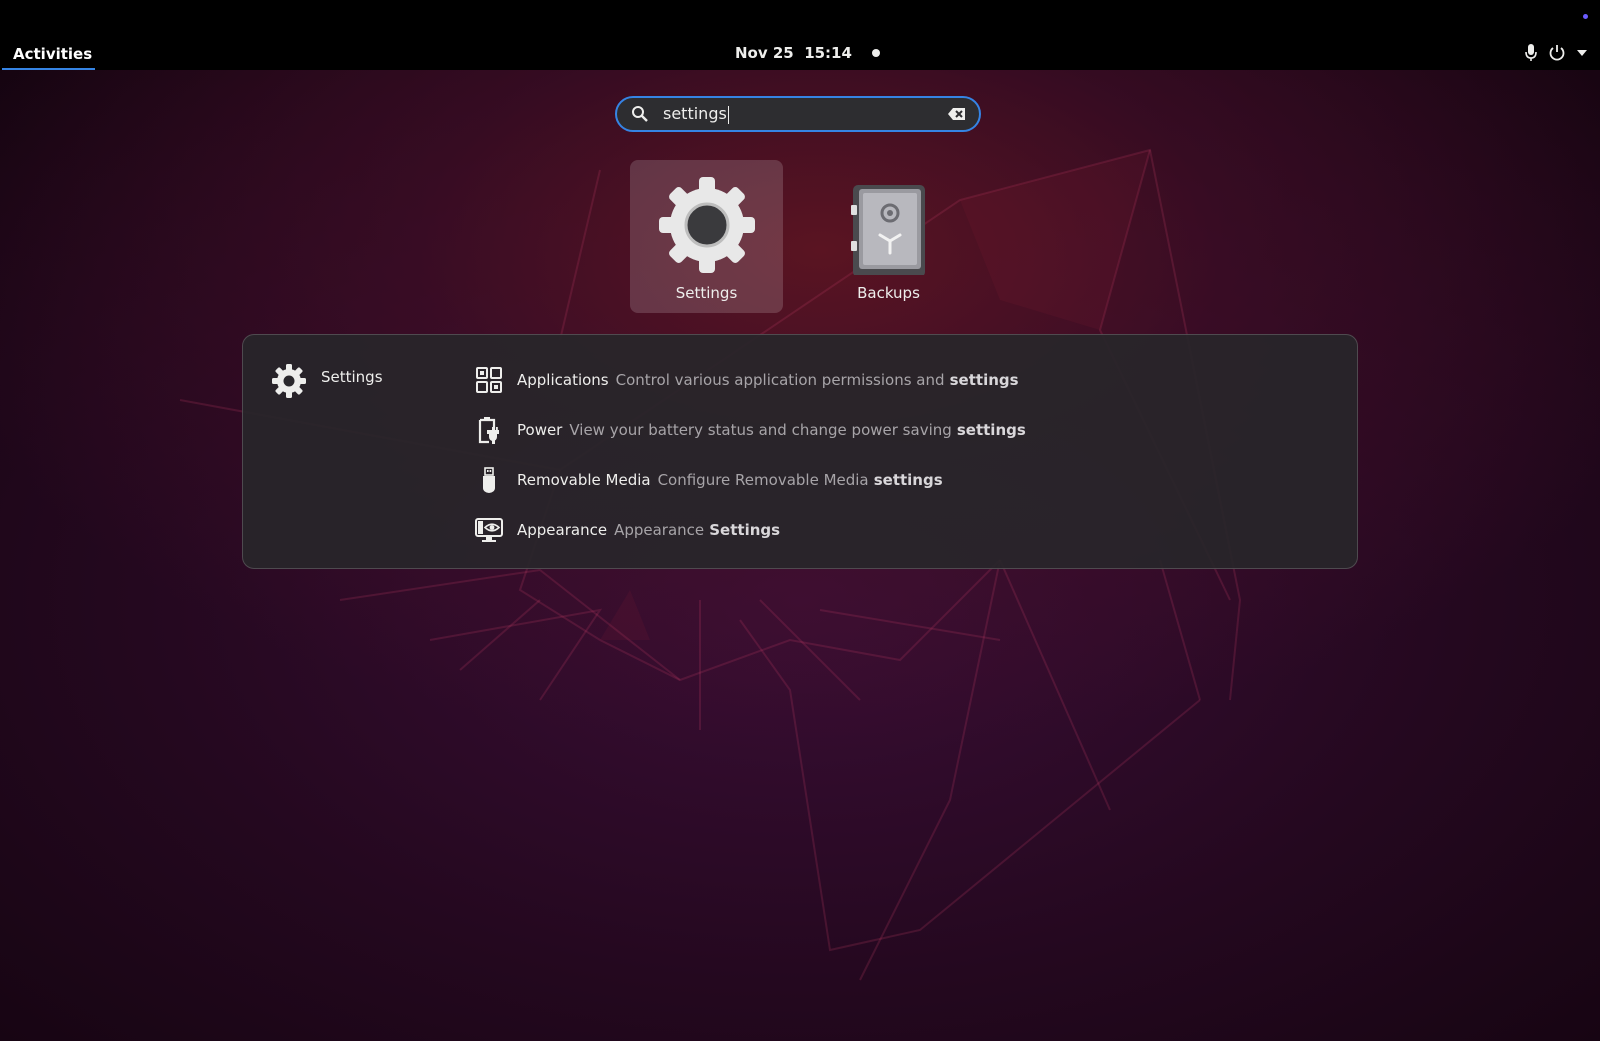  I want to click on notification-dot, so click(1585, 16).